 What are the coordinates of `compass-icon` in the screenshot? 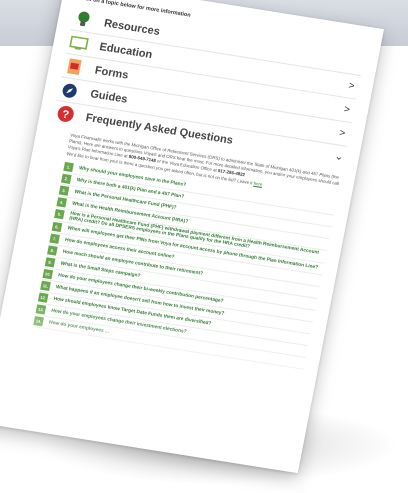 It's located at (69, 90).